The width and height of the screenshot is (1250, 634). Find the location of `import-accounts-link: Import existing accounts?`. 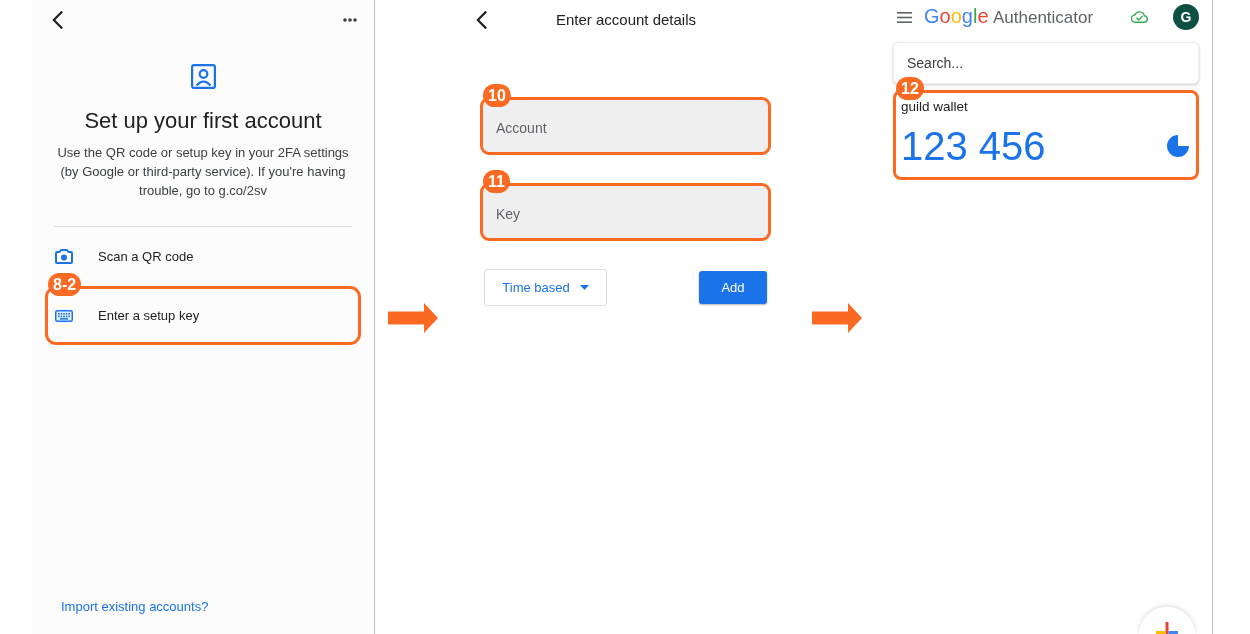

import-accounts-link: Import existing accounts? is located at coordinates (135, 606).